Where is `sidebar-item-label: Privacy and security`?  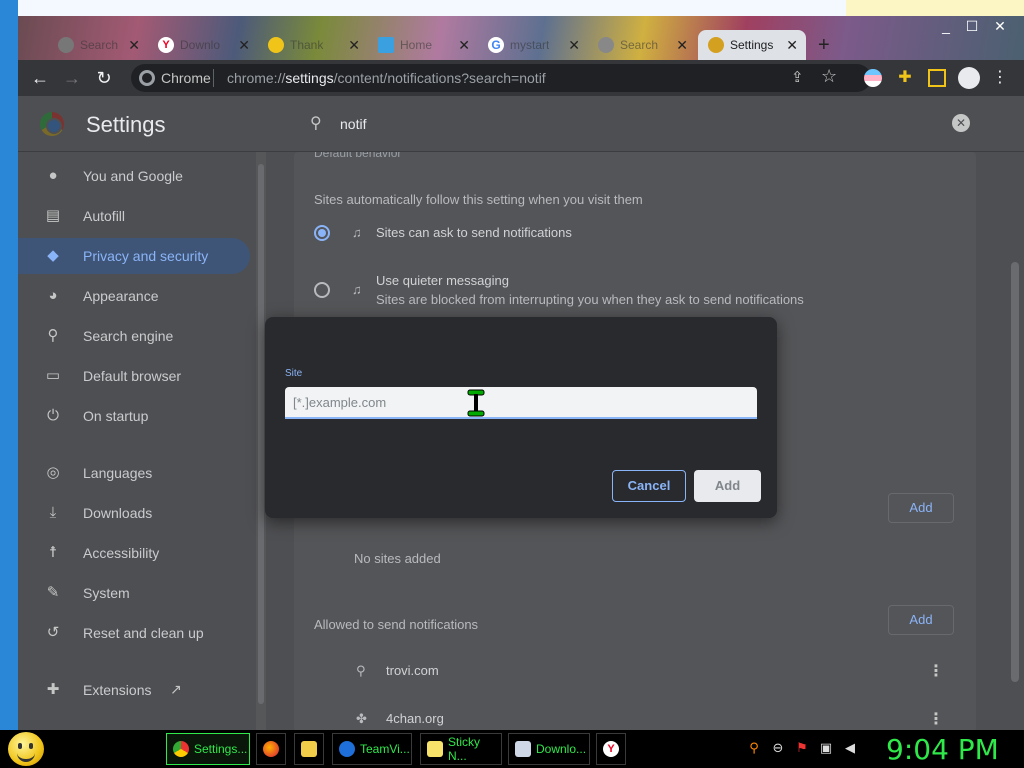
sidebar-item-label: Privacy and security is located at coordinates (146, 256).